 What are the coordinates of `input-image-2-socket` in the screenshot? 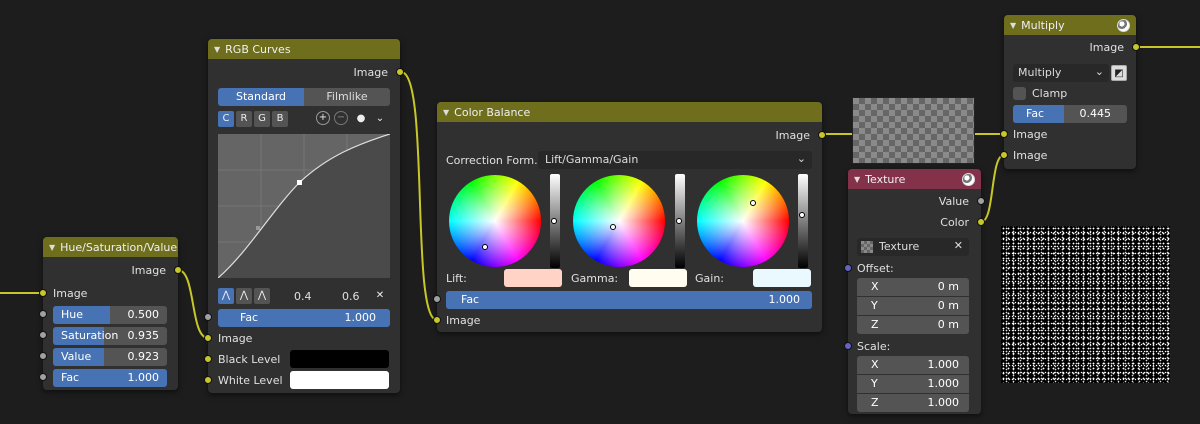 It's located at (1004, 155).